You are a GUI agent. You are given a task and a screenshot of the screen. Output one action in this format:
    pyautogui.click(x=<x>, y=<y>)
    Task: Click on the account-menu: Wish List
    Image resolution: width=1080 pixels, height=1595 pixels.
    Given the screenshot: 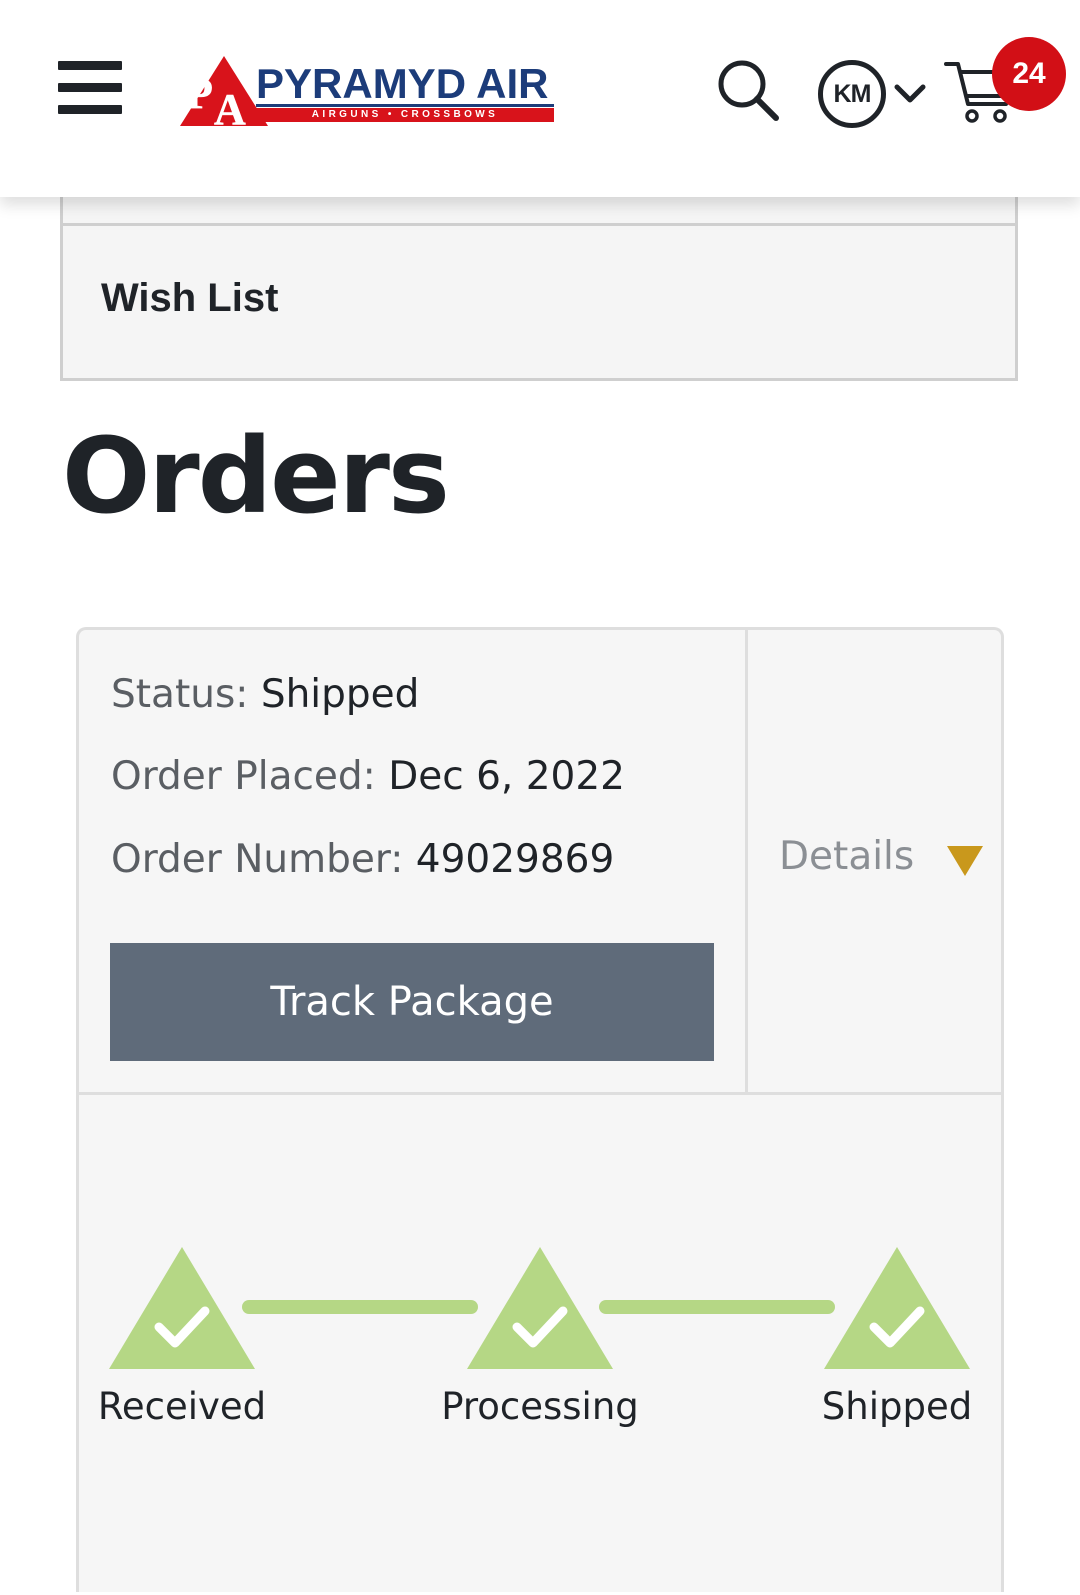 What is the action you would take?
    pyautogui.click(x=539, y=283)
    